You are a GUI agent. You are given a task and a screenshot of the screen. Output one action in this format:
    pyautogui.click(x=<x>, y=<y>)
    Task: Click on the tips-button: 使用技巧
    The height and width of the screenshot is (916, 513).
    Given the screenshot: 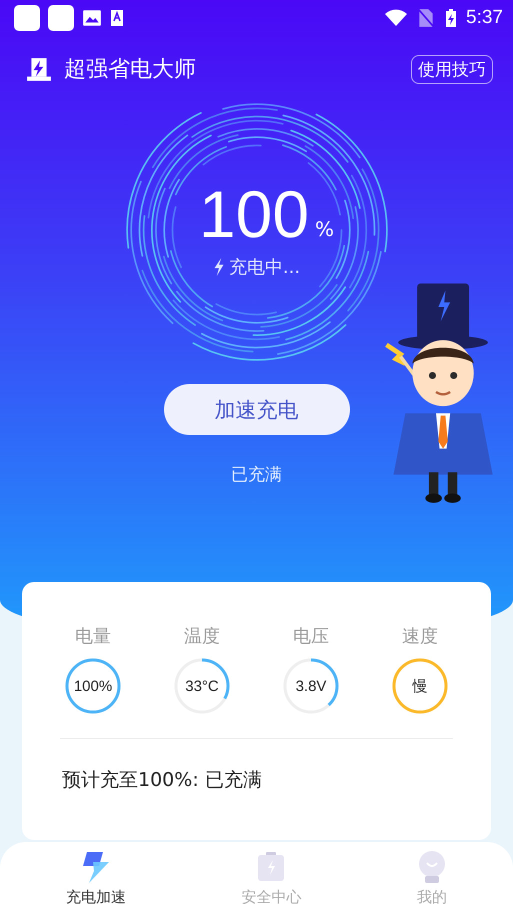 What is the action you would take?
    pyautogui.click(x=452, y=69)
    